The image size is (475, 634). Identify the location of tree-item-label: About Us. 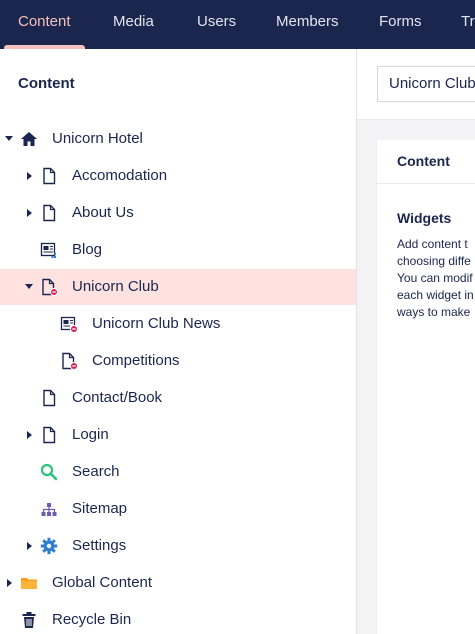
(103, 212).